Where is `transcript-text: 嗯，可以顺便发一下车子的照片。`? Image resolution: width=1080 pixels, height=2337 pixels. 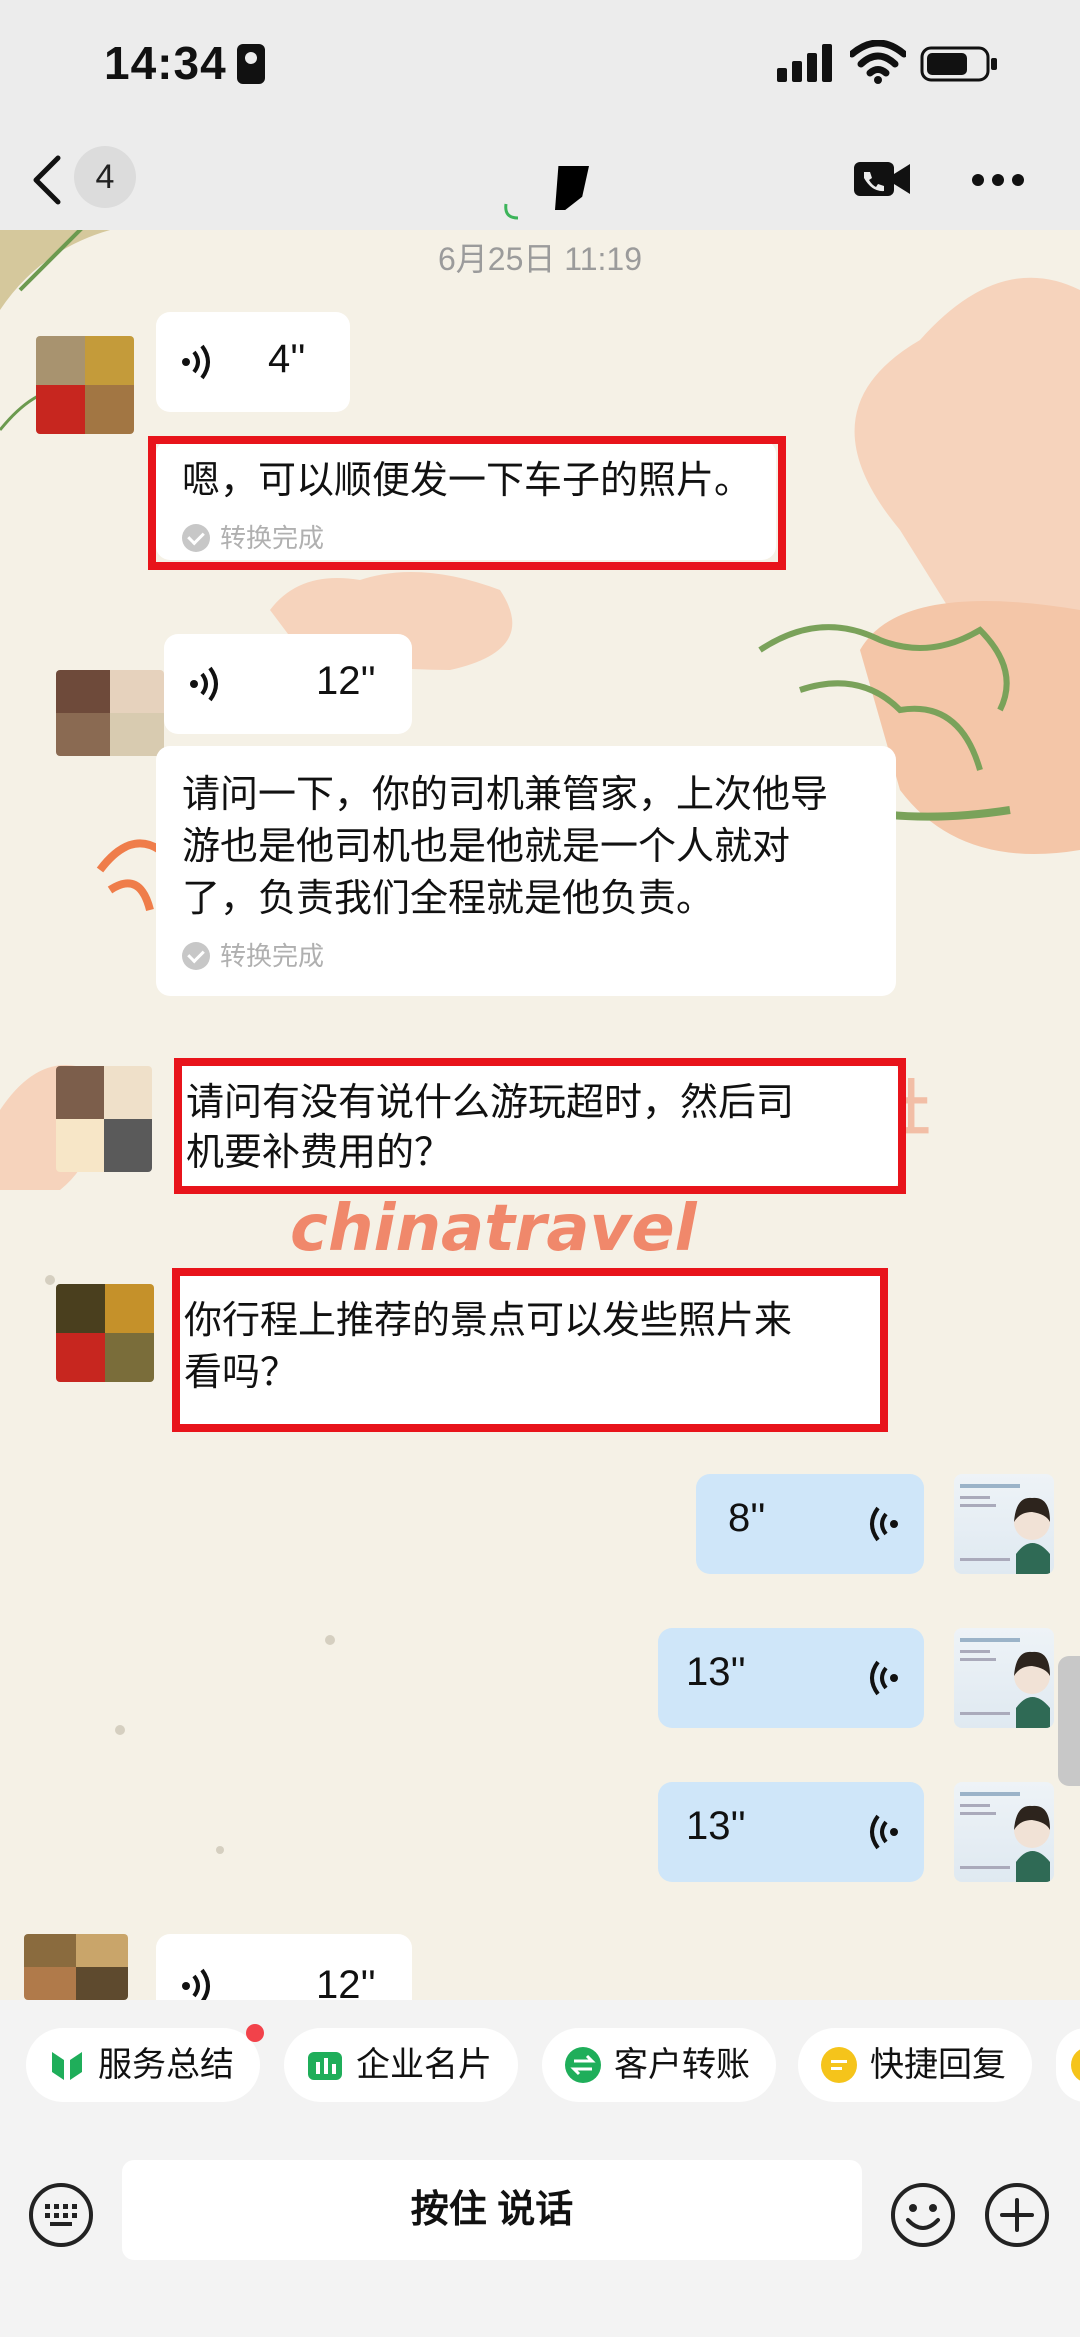 transcript-text: 嗯，可以顺便发一下车子的照片。 is located at coordinates (467, 481).